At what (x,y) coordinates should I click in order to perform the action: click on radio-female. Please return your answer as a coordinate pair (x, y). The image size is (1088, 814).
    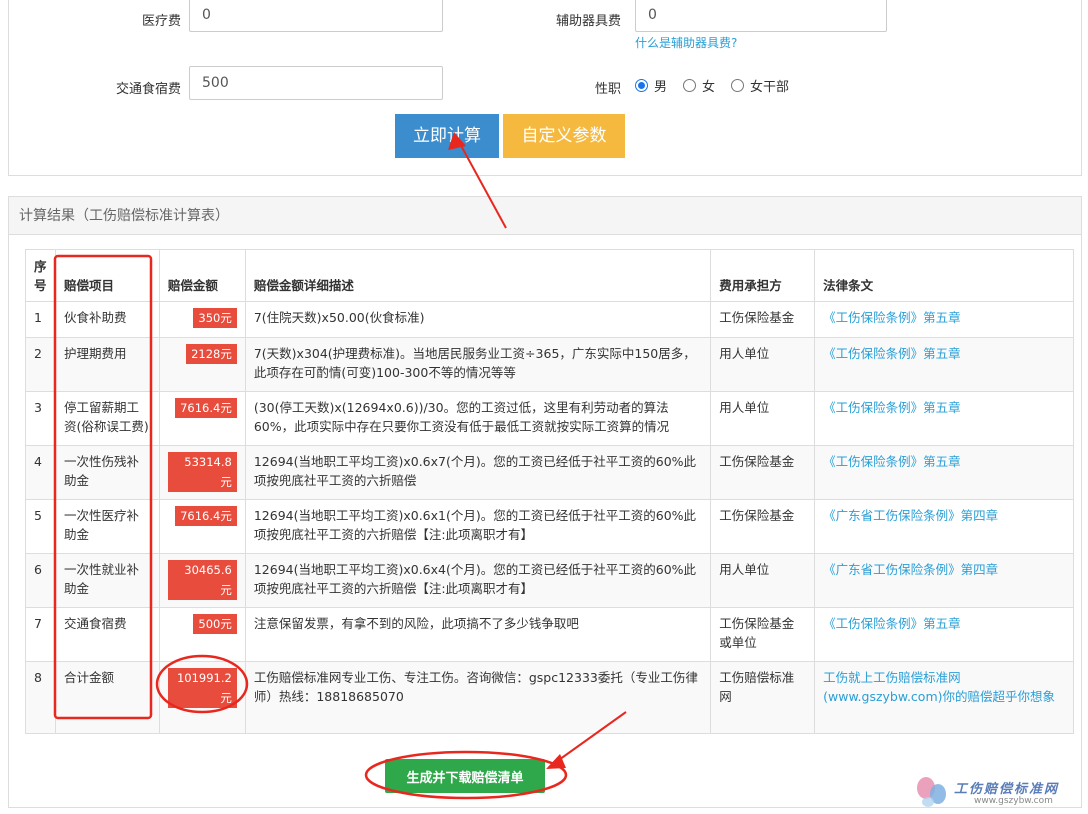
    Looking at the image, I should click on (690, 85).